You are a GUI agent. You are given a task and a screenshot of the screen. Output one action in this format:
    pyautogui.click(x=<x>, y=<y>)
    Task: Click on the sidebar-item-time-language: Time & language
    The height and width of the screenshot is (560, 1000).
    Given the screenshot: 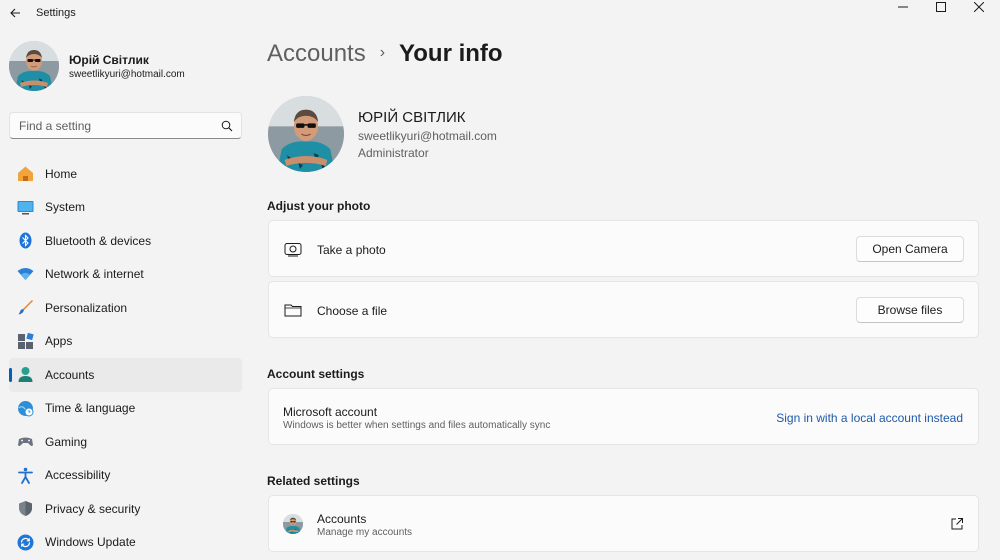 What is the action you would take?
    pyautogui.click(x=125, y=409)
    